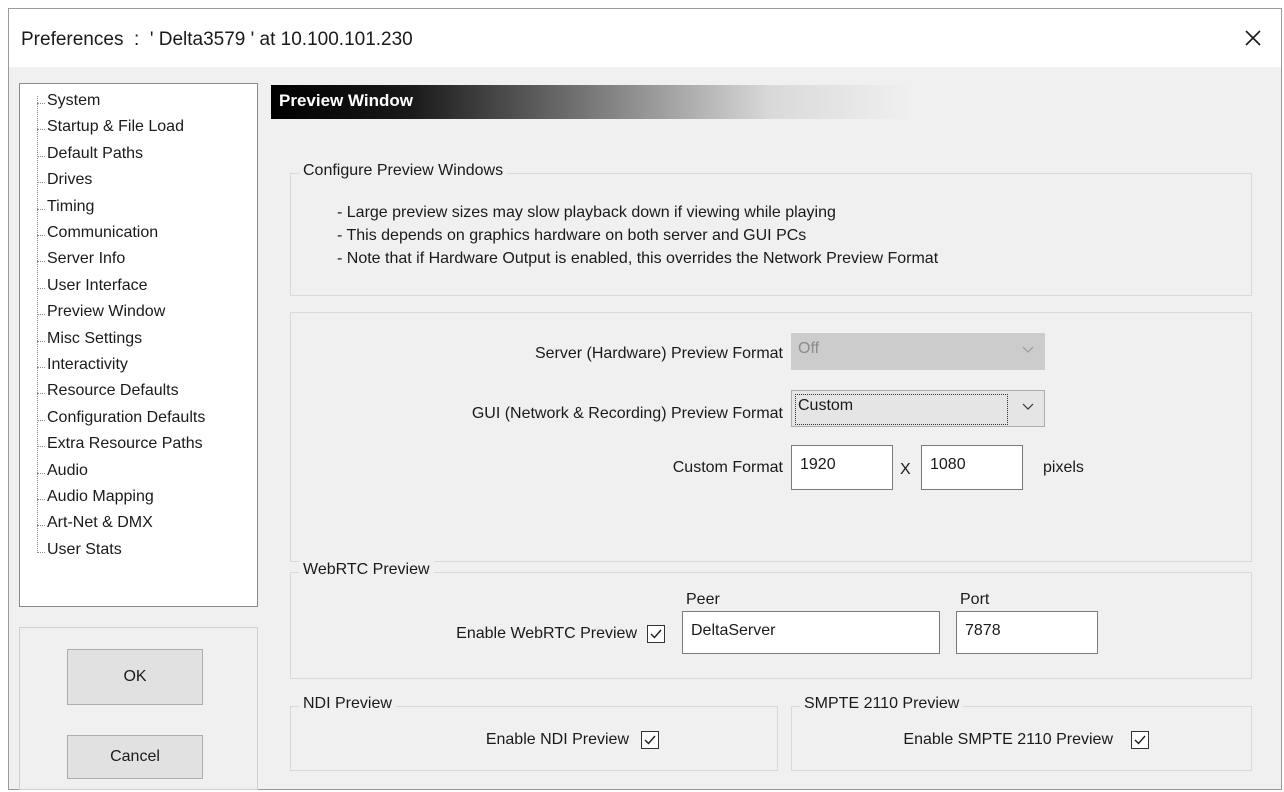 Image resolution: width=1284 pixels, height=792 pixels. I want to click on sidebar-item-label: Misc Settings, so click(95, 338).